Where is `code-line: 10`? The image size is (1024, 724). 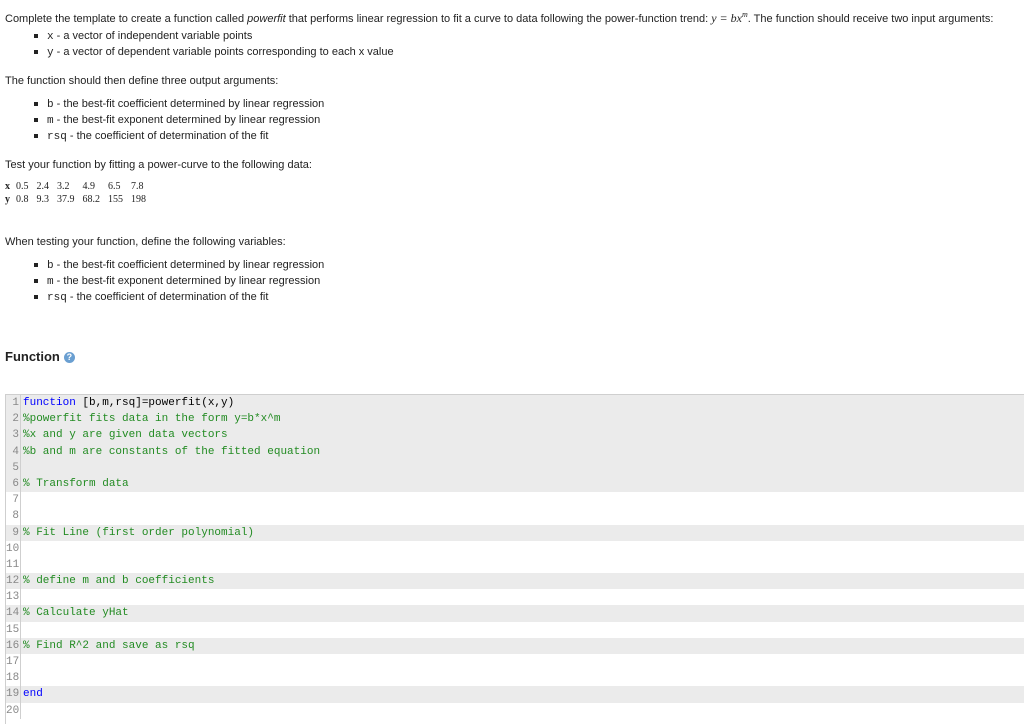
code-line: 10 is located at coordinates (515, 548).